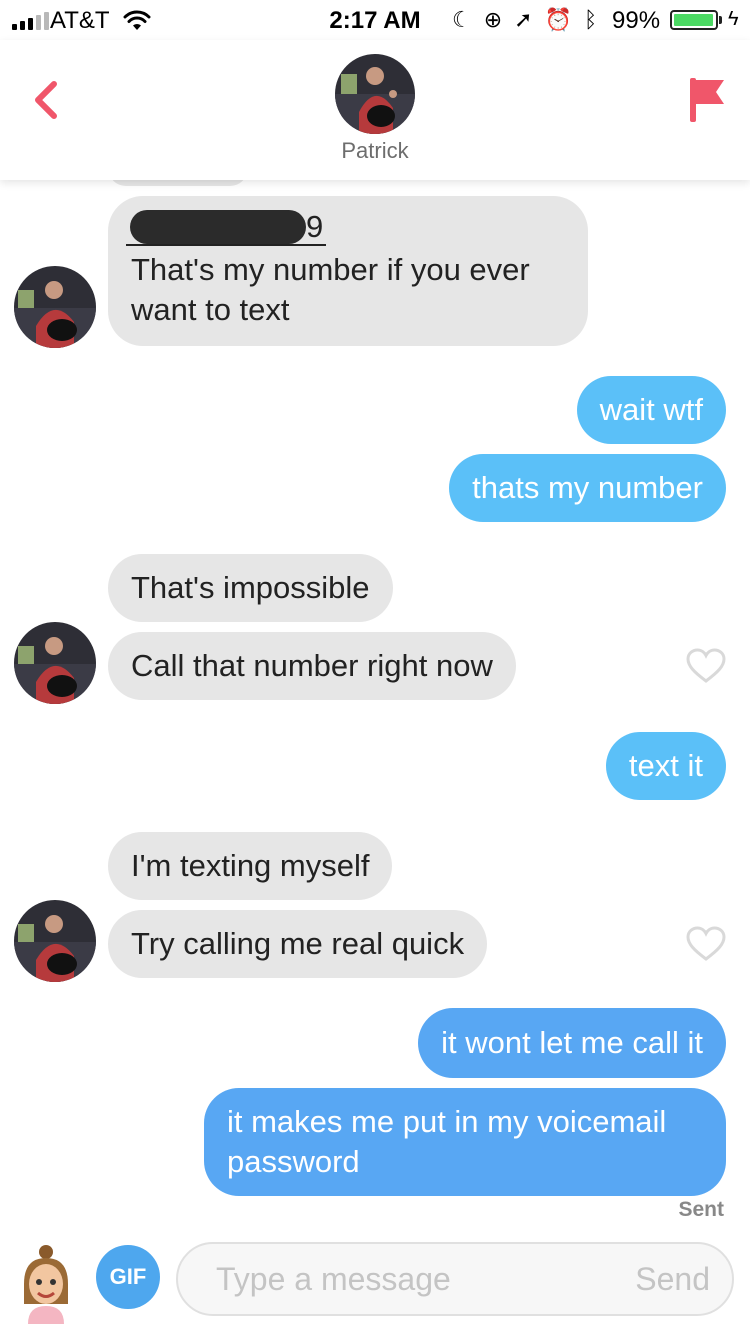  I want to click on message-text: it wont let me call it, so click(572, 1042).